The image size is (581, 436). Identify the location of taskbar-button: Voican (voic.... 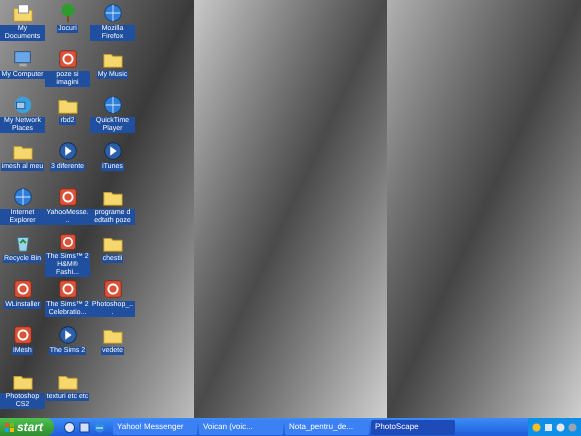
(241, 427).